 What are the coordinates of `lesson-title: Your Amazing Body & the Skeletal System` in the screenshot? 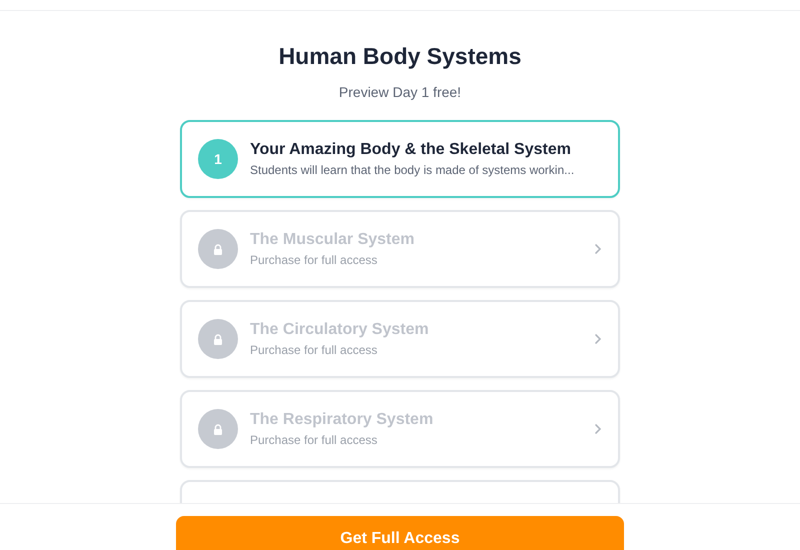 It's located at (411, 150).